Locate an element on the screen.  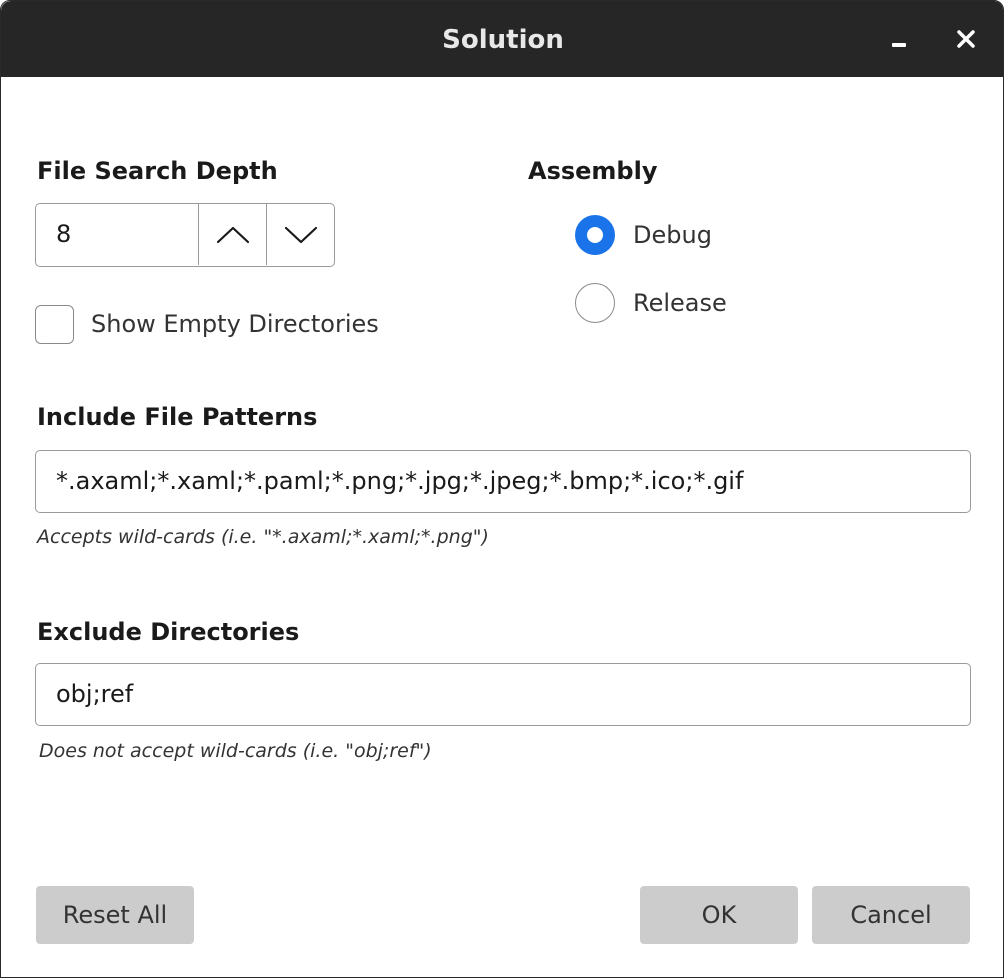
chevron-up-icon is located at coordinates (233, 235).